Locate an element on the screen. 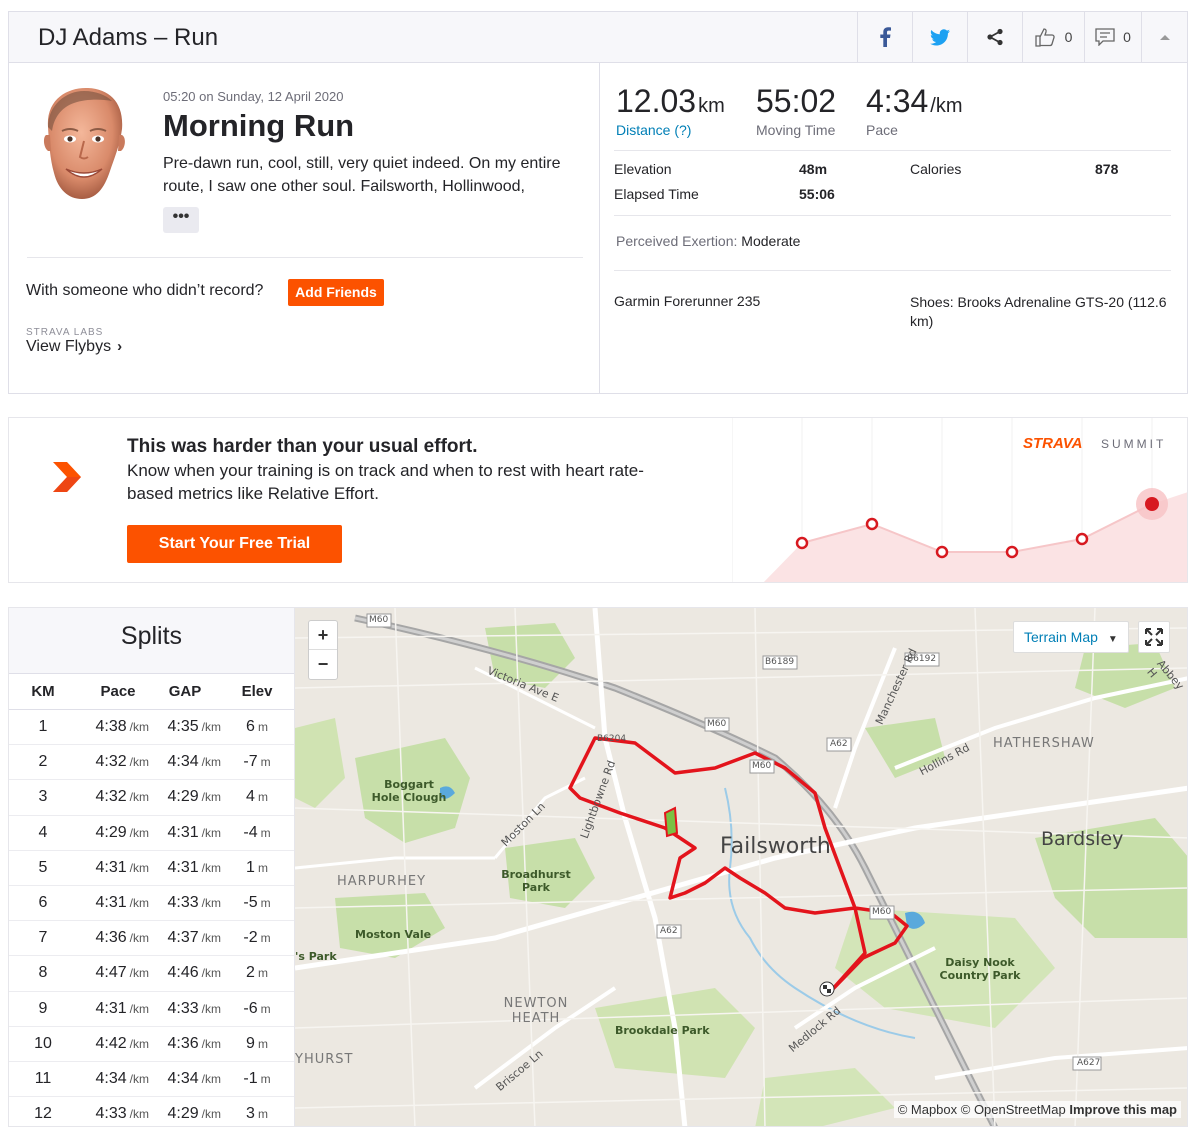 The width and height of the screenshot is (1200, 1134). split-pace: 4:32/km is located at coordinates (113, 762).